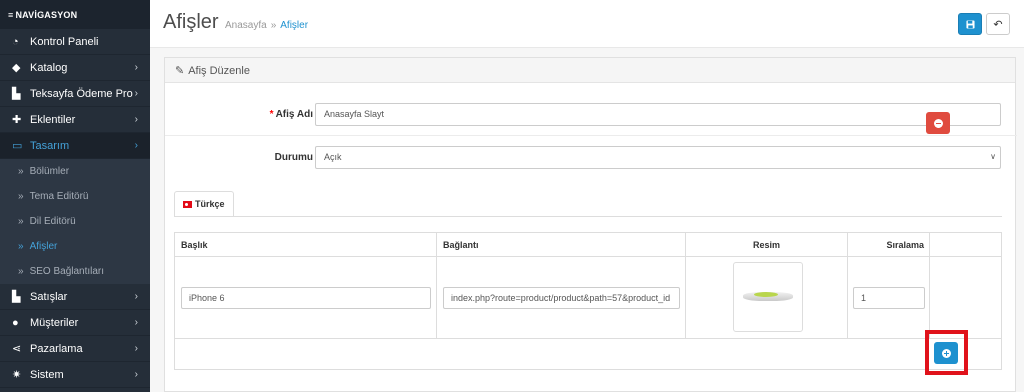 Image resolution: width=1024 pixels, height=392 pixels. I want to click on panel-title: Afiş Düzenle, so click(219, 71).